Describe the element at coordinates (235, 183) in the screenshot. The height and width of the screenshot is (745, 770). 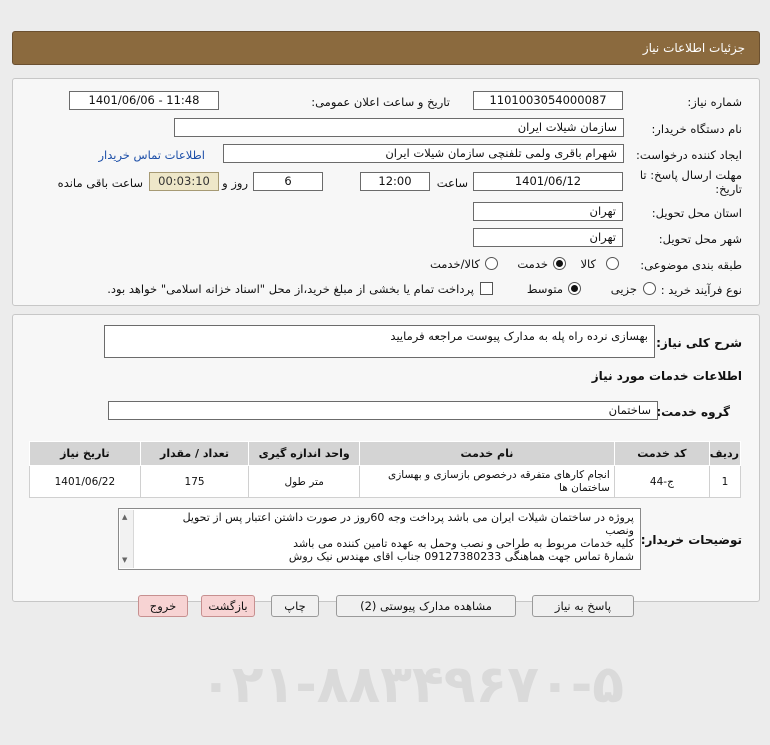
I see `days-label: روز و` at that location.